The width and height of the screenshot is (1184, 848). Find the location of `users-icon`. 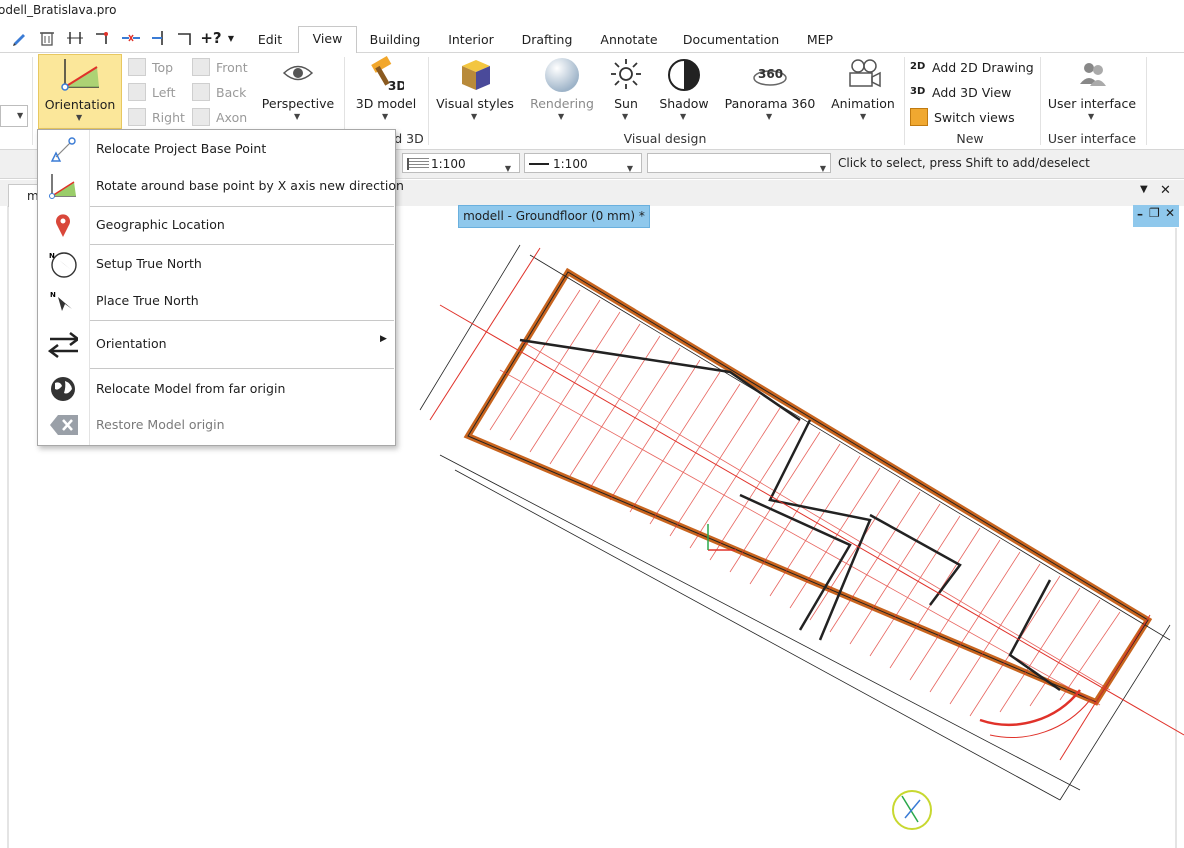

users-icon is located at coordinates (1093, 74).